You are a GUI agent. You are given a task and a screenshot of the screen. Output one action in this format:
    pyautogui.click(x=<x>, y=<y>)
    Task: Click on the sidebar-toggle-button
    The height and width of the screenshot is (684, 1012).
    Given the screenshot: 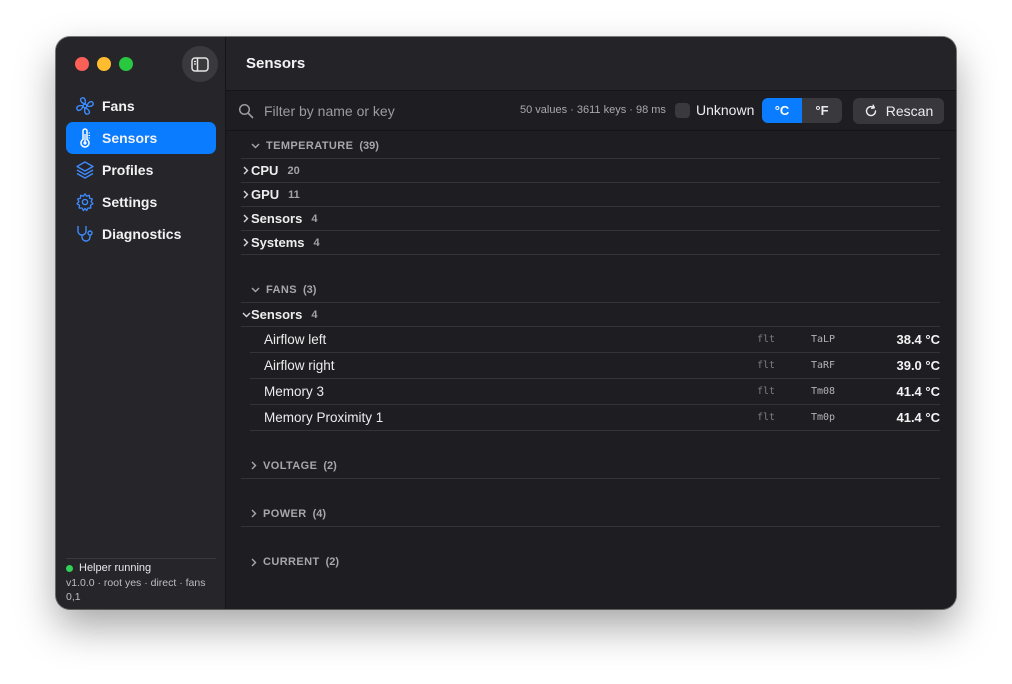 What is the action you would take?
    pyautogui.click(x=200, y=64)
    